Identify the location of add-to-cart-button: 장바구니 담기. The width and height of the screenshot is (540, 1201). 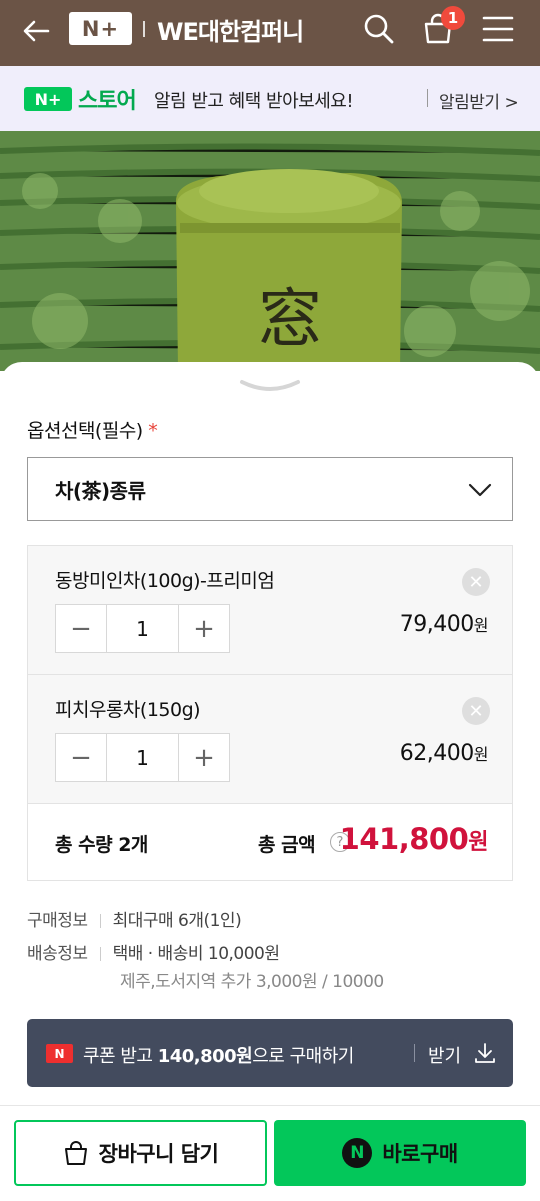
(140, 1153).